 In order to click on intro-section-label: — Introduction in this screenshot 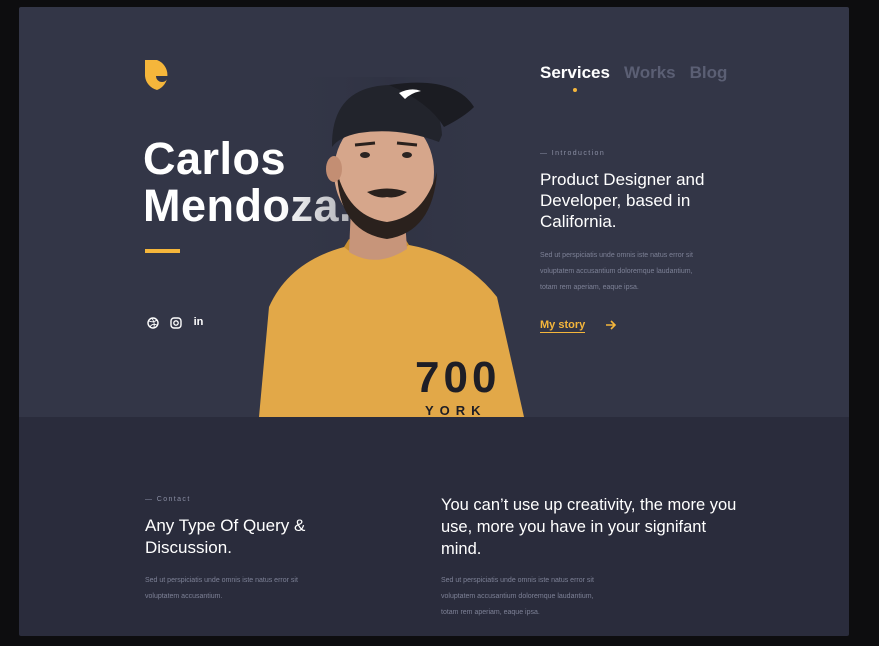, I will do `click(573, 153)`.